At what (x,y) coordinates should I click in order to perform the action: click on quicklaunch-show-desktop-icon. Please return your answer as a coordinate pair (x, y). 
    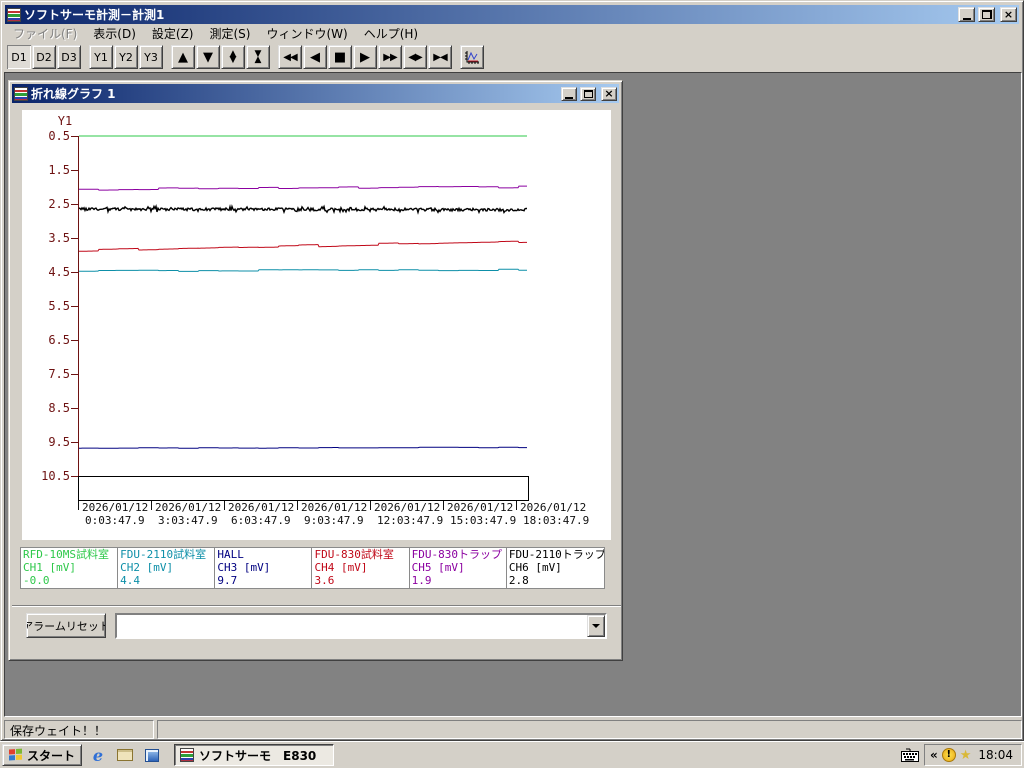
    Looking at the image, I should click on (125, 755).